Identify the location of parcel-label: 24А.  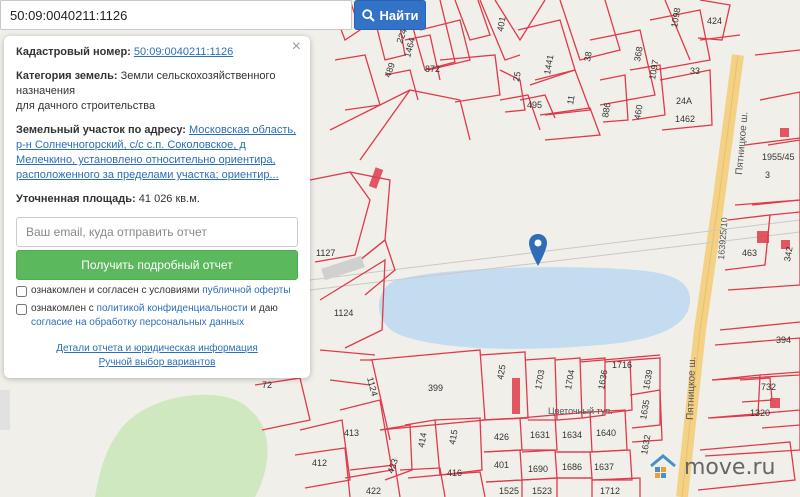
(684, 101).